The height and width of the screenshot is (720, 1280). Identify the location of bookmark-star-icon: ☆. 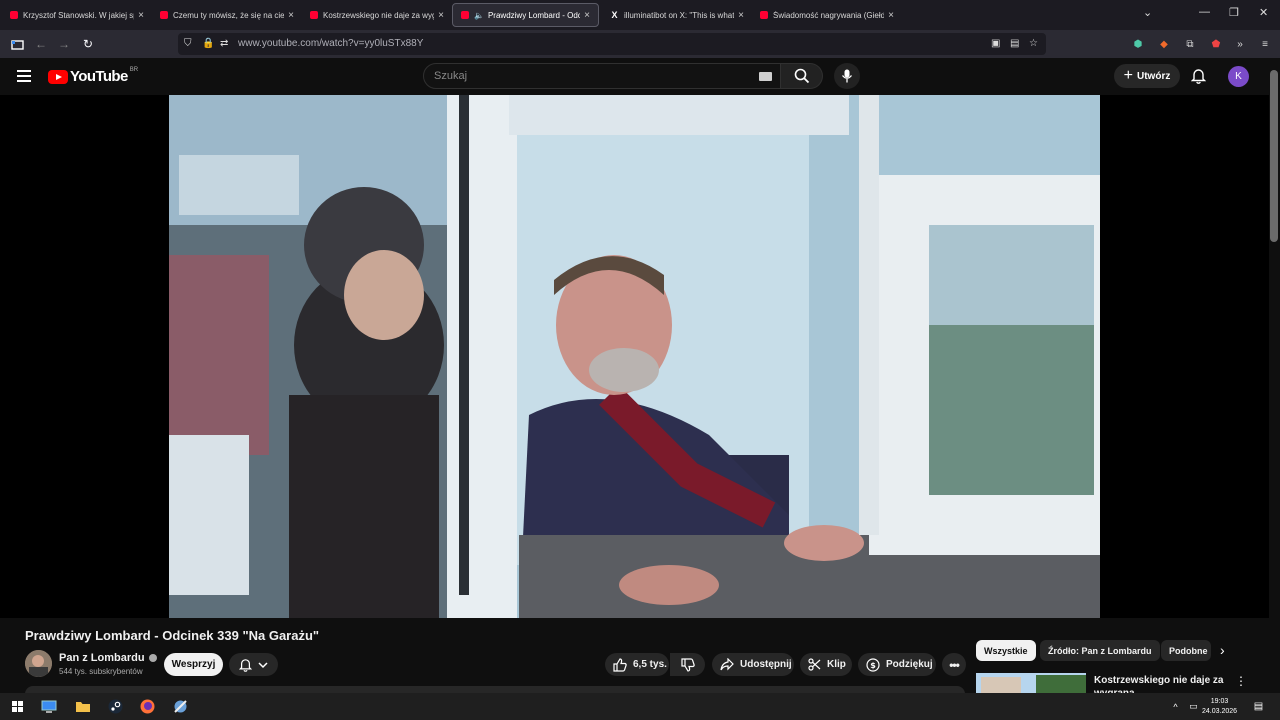
(1033, 43).